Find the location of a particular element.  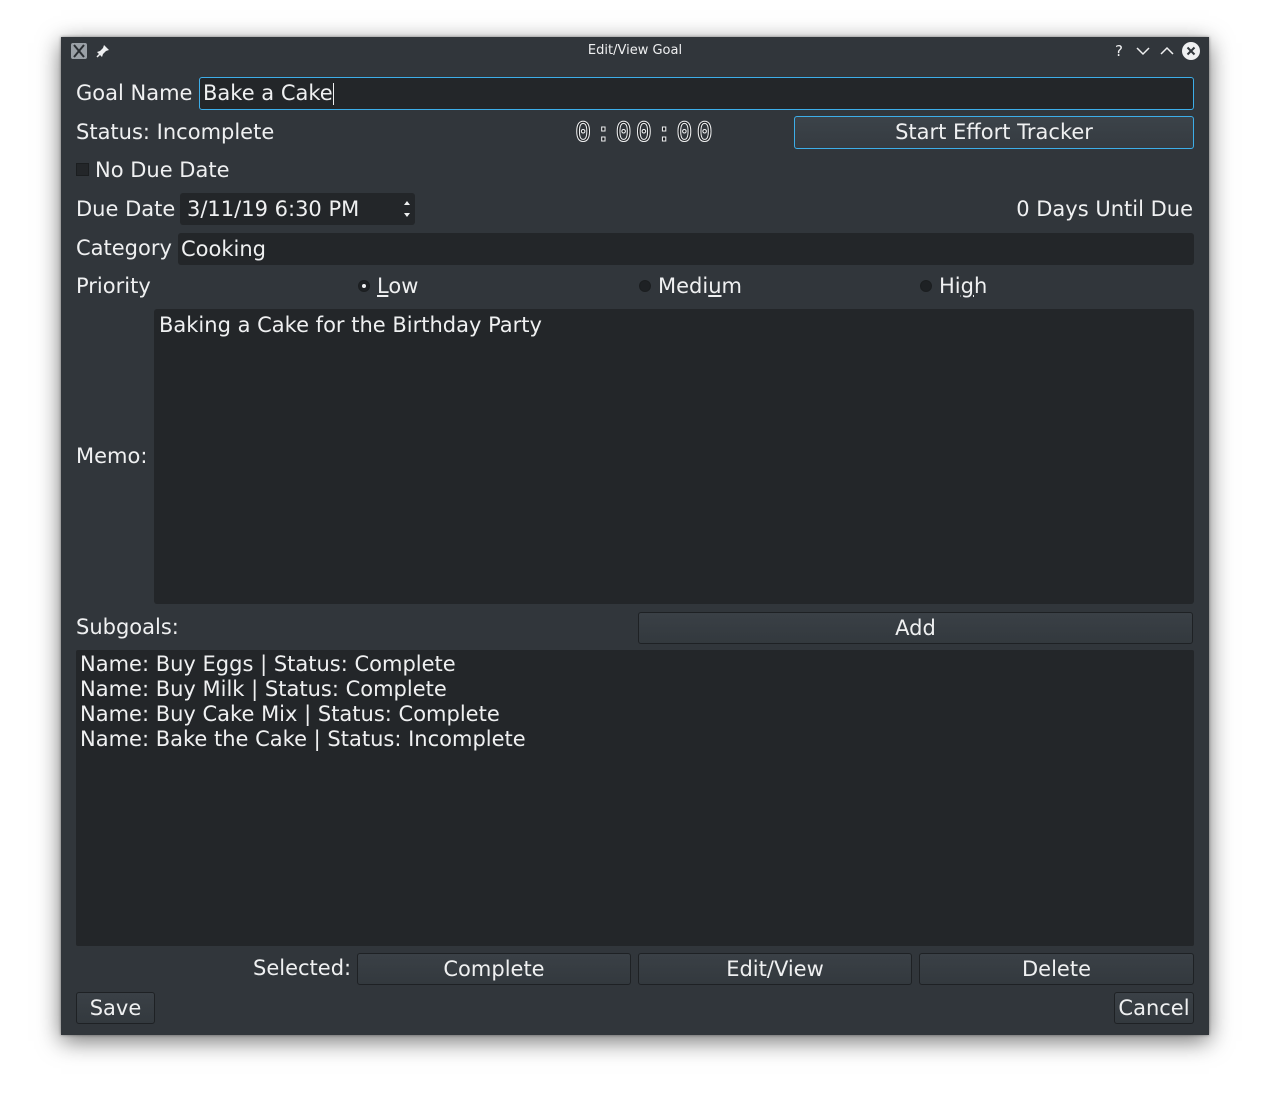

goal-name-value: Bake a Cake is located at coordinates (268, 93).